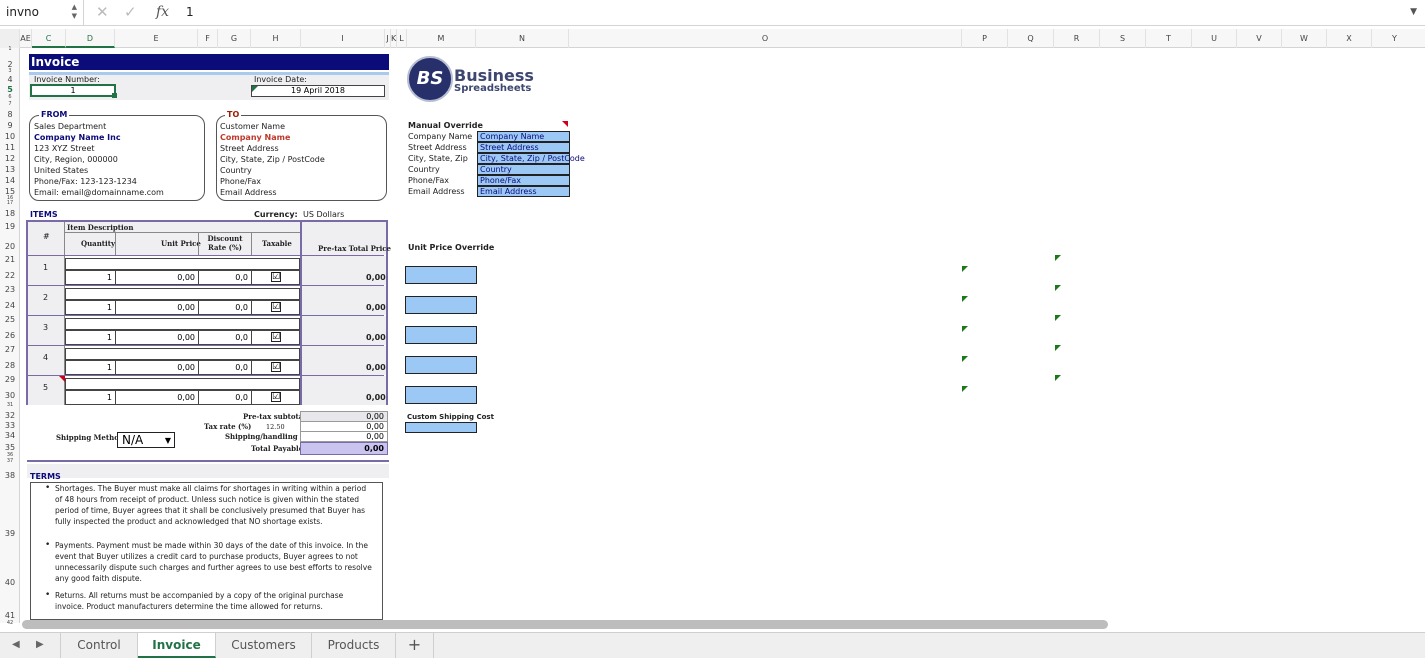 Image resolution: width=1425 pixels, height=658 pixels. I want to click on row-number: 35, so click(10, 447).